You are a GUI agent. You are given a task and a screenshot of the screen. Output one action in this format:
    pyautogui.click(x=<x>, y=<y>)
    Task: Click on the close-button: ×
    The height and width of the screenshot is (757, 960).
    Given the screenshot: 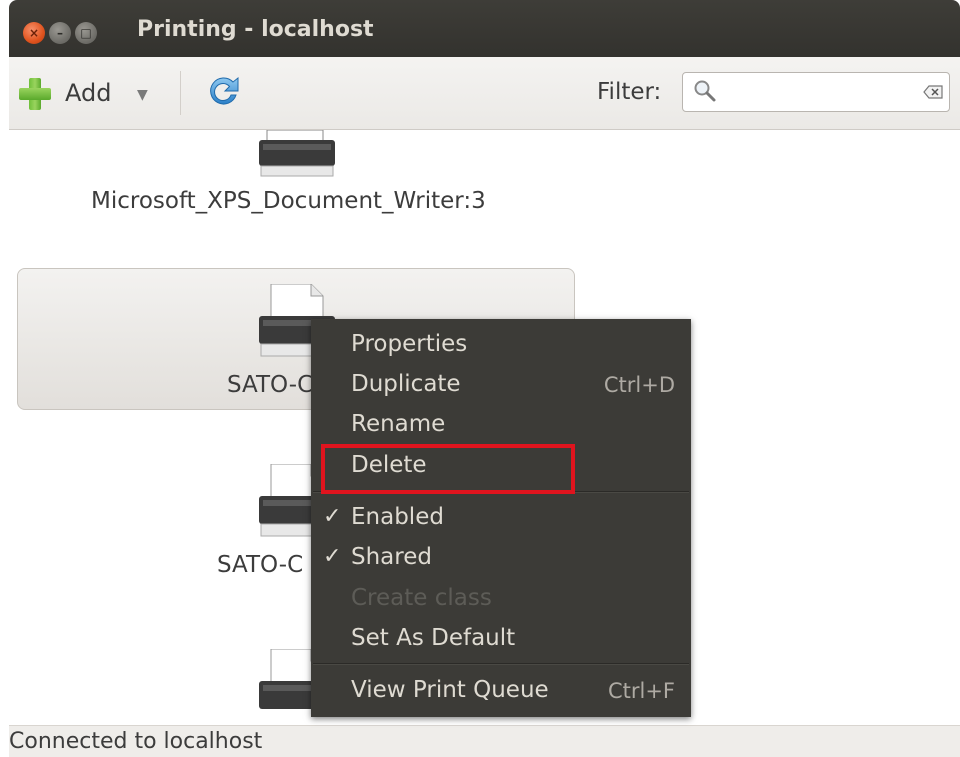 What is the action you would take?
    pyautogui.click(x=34, y=33)
    